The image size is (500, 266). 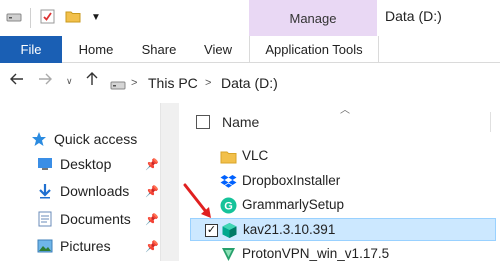 I want to click on nav-item-documents: Documents 📌, so click(x=98, y=219).